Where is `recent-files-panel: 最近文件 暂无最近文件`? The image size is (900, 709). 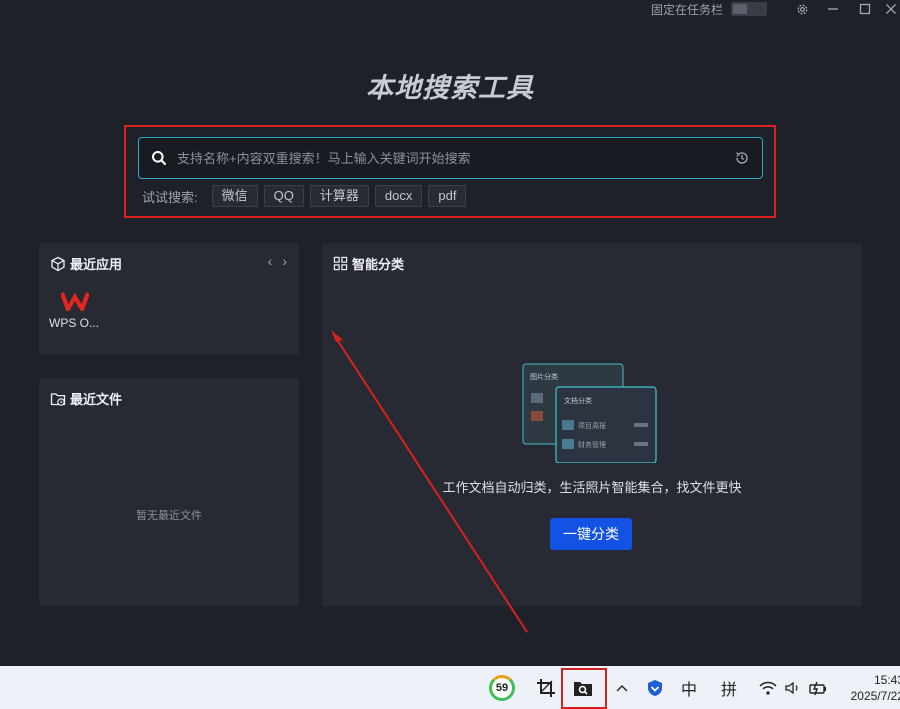 recent-files-panel: 最近文件 暂无最近文件 is located at coordinates (169, 492).